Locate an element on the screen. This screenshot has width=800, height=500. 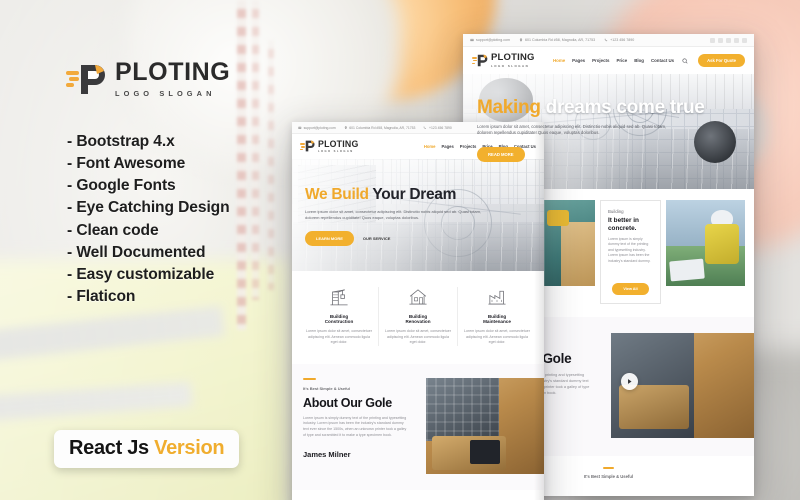
play-icon is located at coordinates (630, 381).